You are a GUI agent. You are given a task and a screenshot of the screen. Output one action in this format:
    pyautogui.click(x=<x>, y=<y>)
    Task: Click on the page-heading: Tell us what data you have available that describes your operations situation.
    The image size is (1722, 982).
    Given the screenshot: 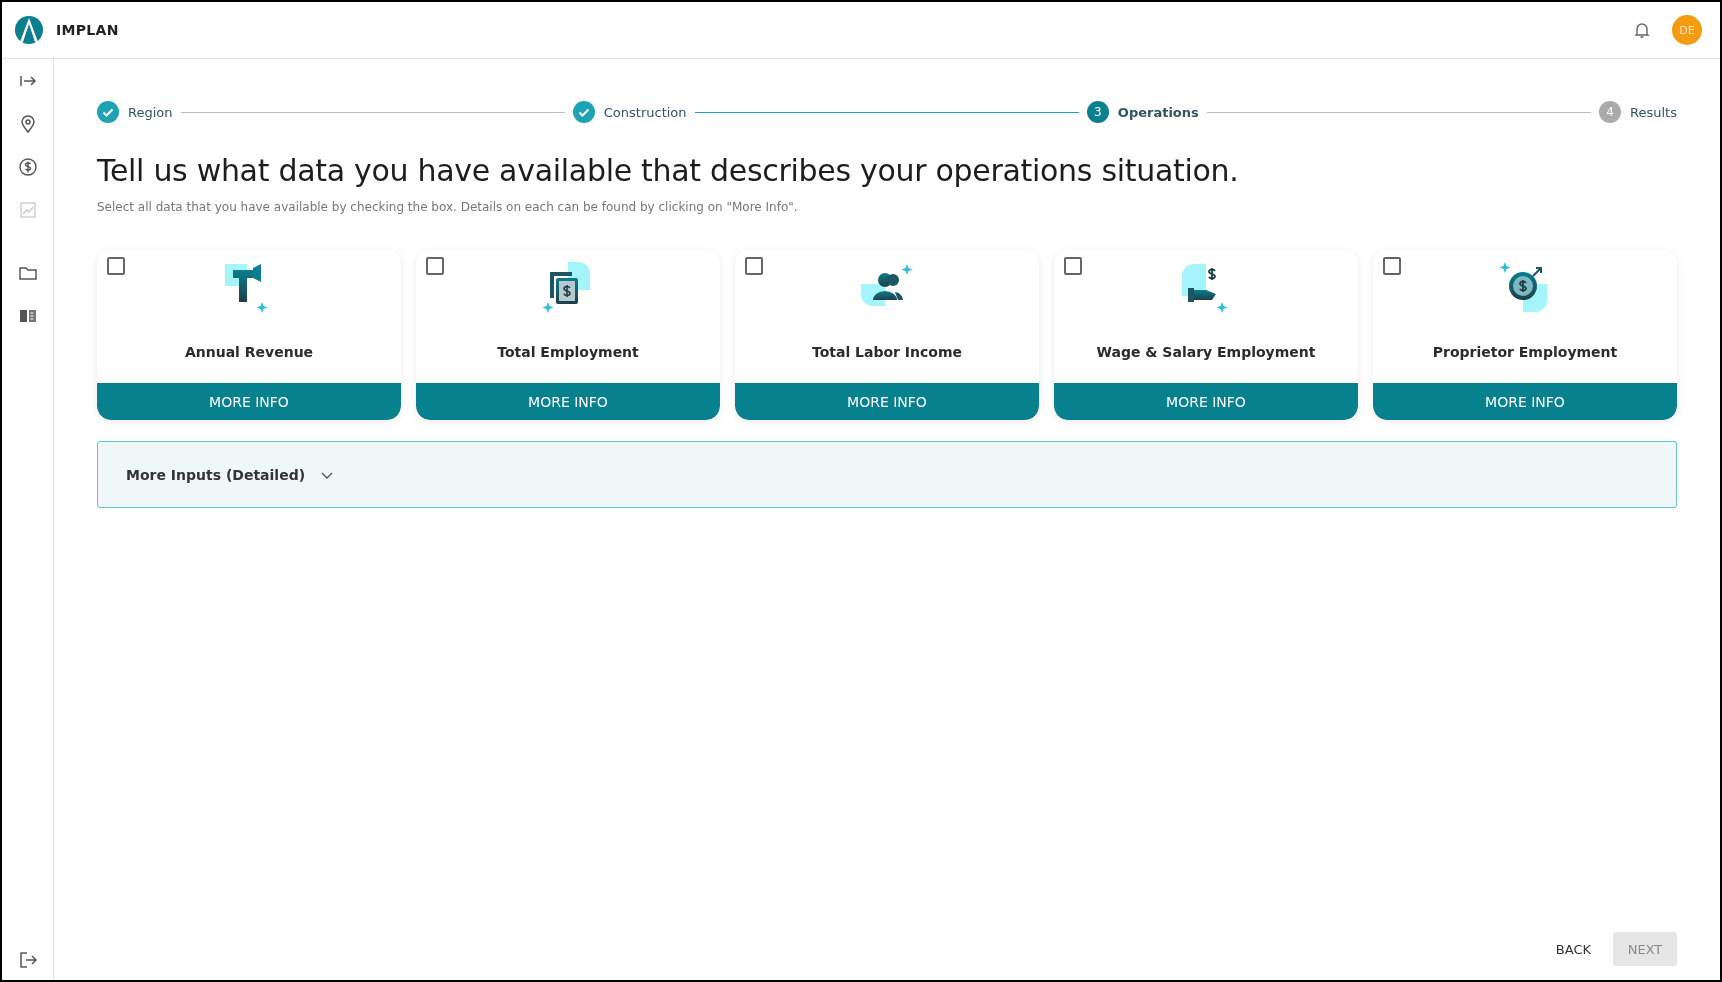 What is the action you would take?
    pyautogui.click(x=668, y=170)
    